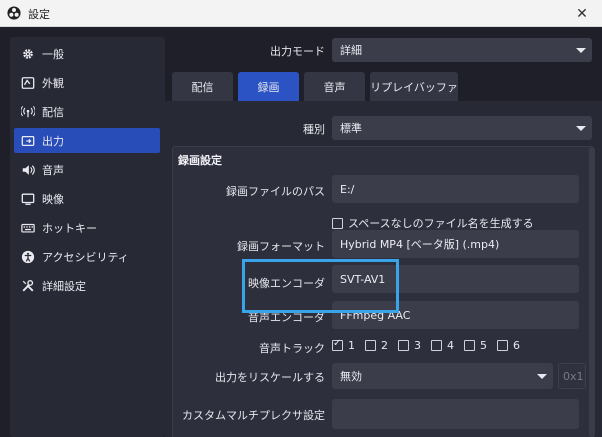 The width and height of the screenshot is (602, 437). What do you see at coordinates (28, 257) in the screenshot?
I see `accessibility-icon` at bounding box center [28, 257].